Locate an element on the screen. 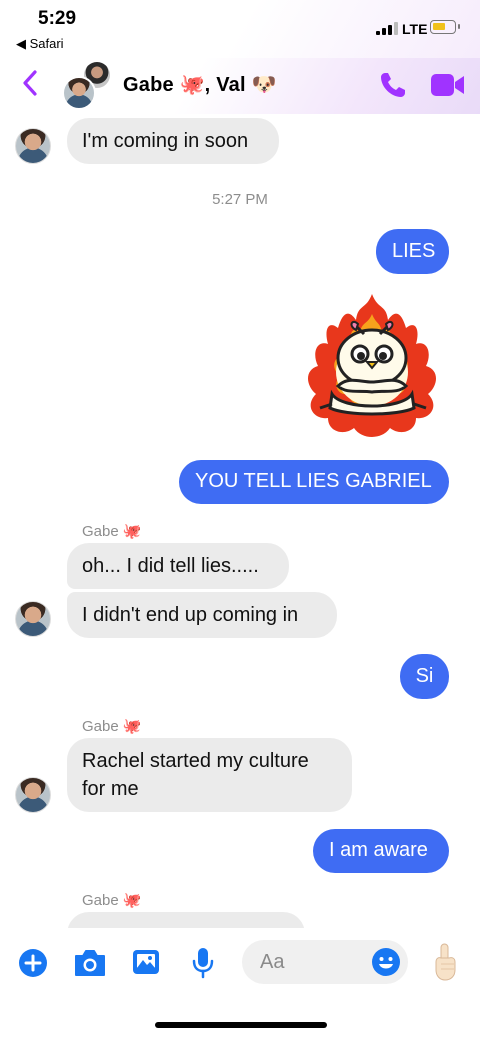 The image size is (480, 1039). message-composer: Aa is located at coordinates (240, 983).